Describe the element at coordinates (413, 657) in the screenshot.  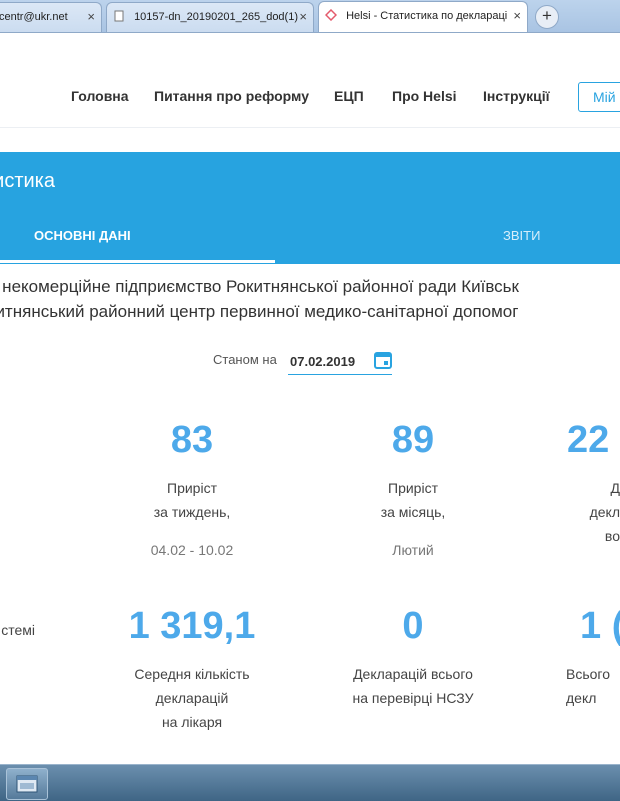
I see `stat-pending-nhsu: 0 Декларацій всього на перевірці НСЗУ` at that location.